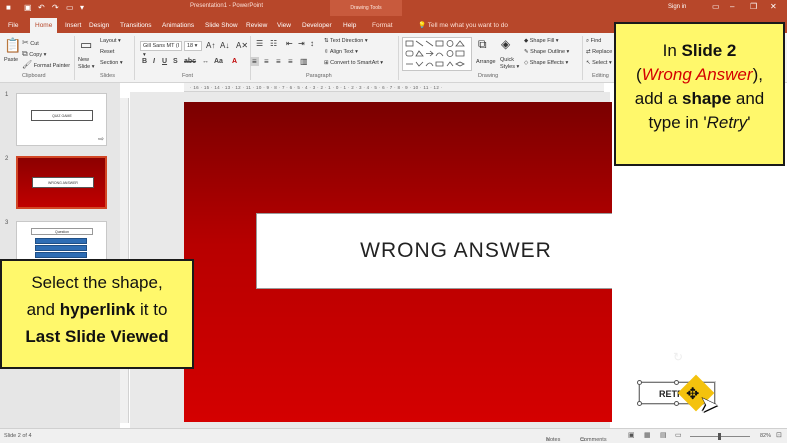  What do you see at coordinates (284, 25) in the screenshot?
I see `tab-view: View` at bounding box center [284, 25].